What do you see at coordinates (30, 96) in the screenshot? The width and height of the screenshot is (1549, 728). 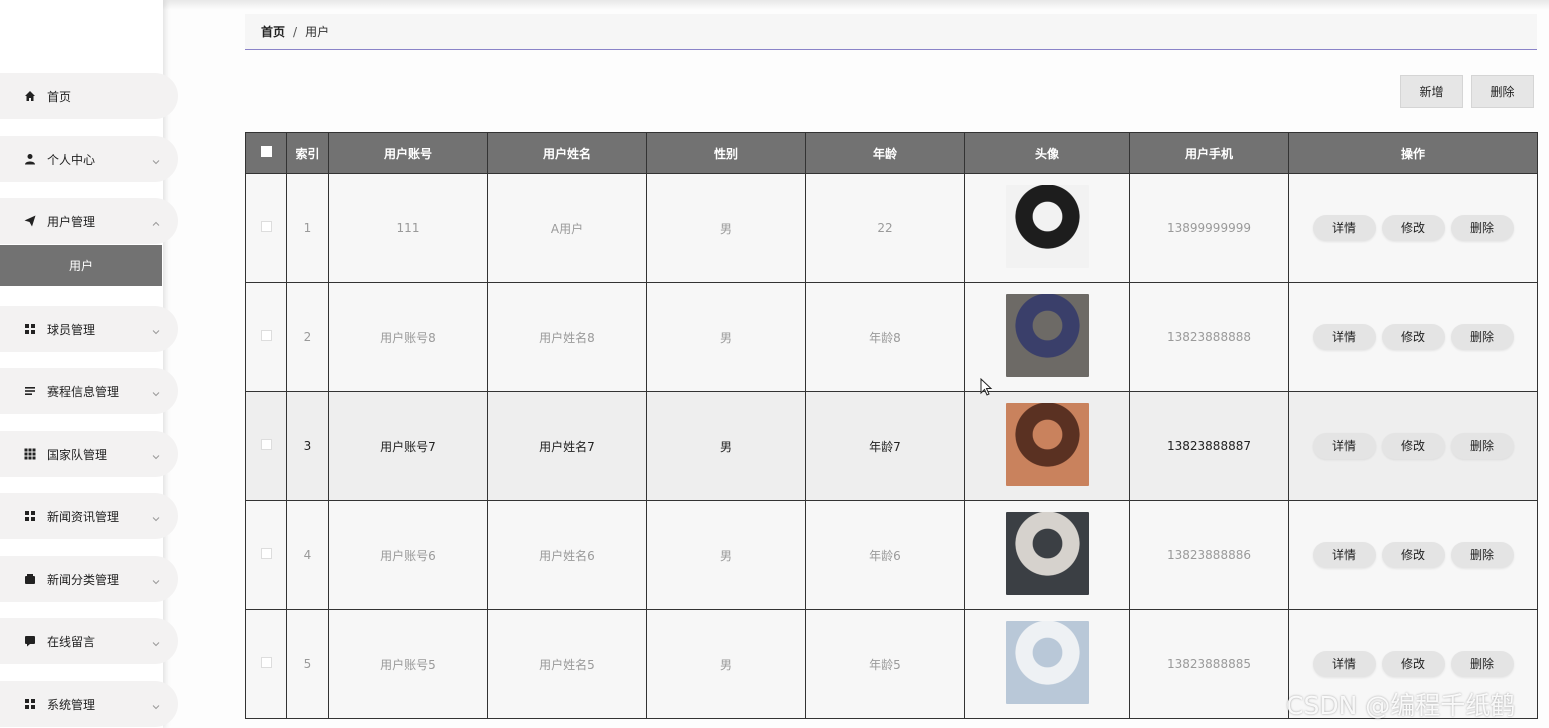 I see `home-icon` at bounding box center [30, 96].